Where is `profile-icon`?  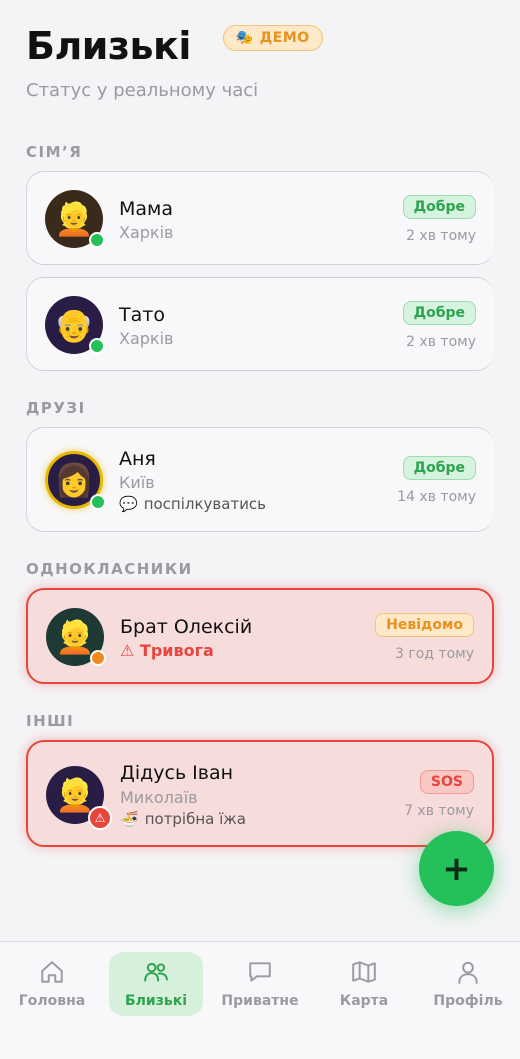
profile-icon is located at coordinates (468, 972).